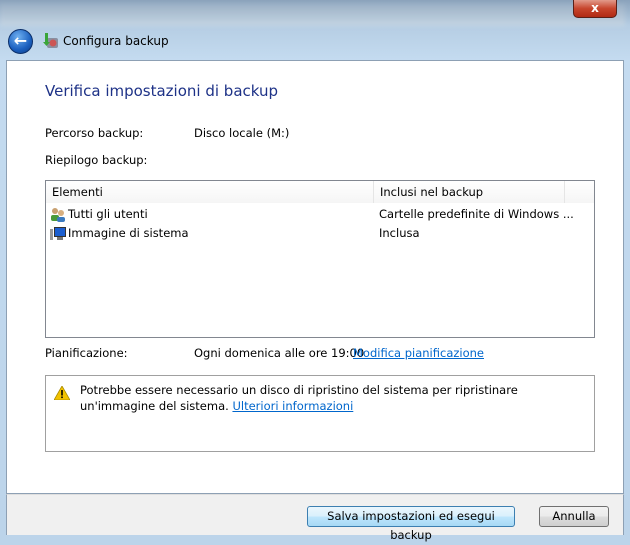  I want to click on item-name: Immagine di sistema, so click(128, 233).